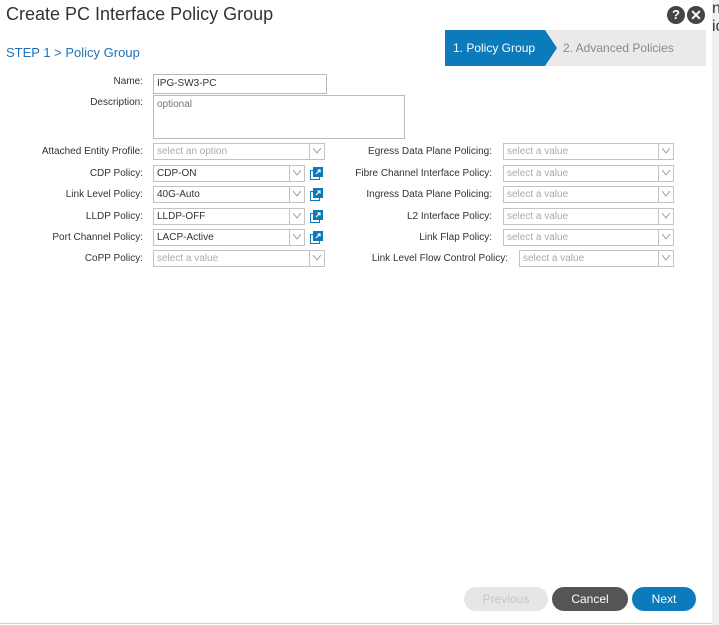  Describe the element at coordinates (73, 52) in the screenshot. I see `step-label: STEP 1 > Policy Group` at that location.